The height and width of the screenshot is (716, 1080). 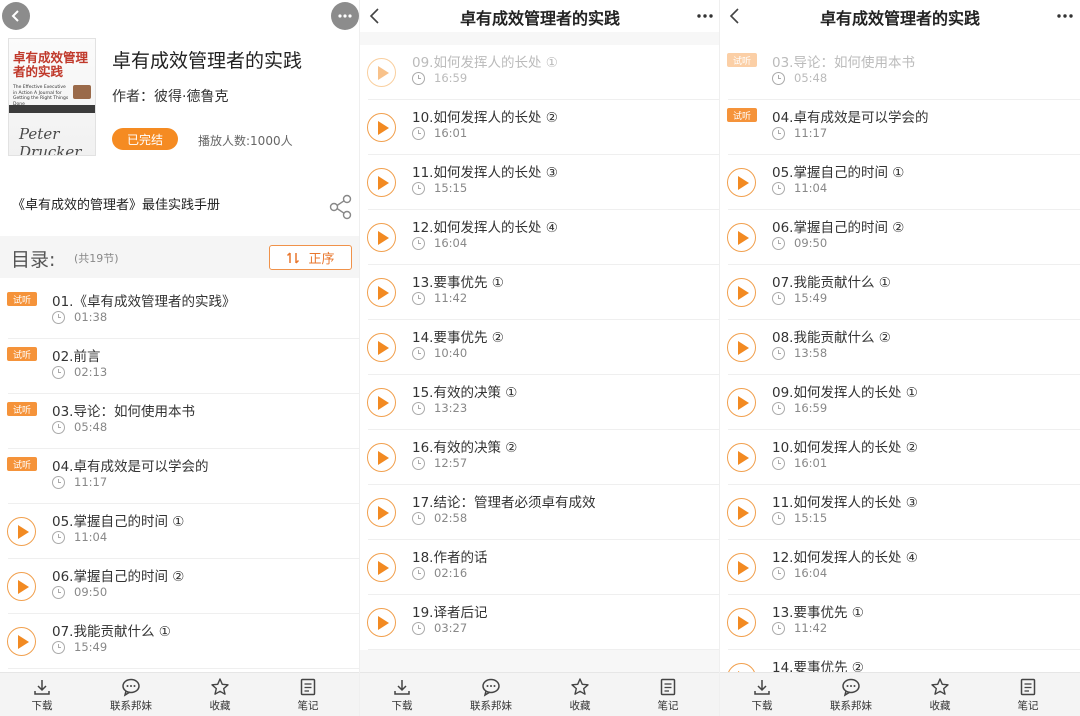 I want to click on episode-row: 08.我能贡献什么 ② 13:58, so click(x=900, y=347).